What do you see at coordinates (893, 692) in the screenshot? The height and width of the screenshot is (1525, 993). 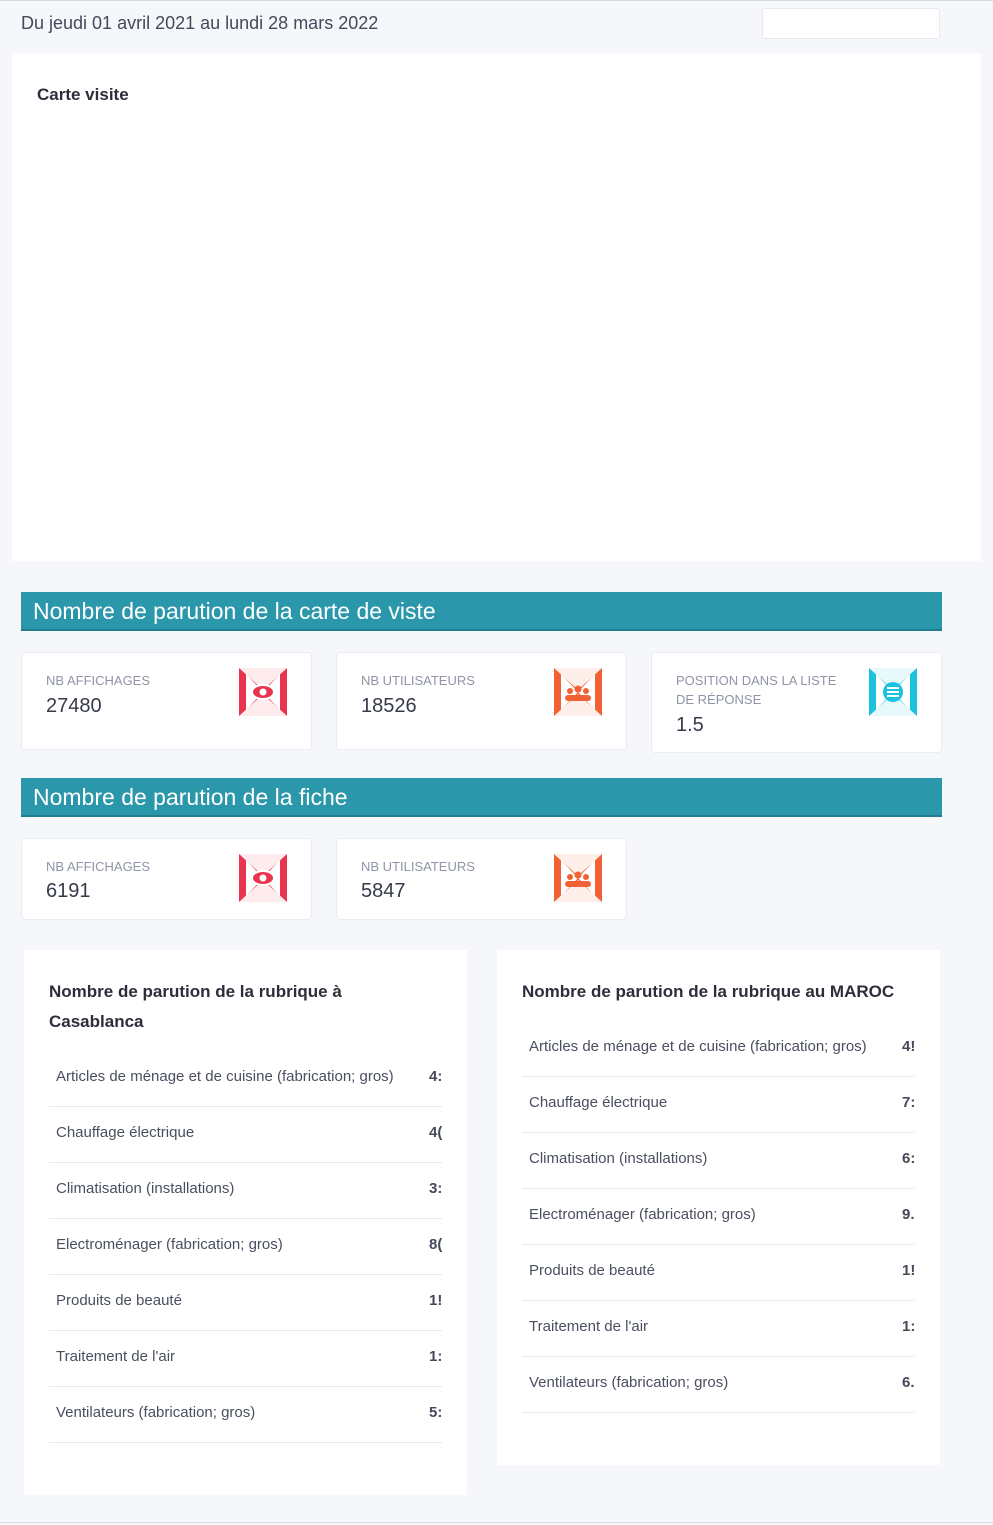 I see `list-icon` at bounding box center [893, 692].